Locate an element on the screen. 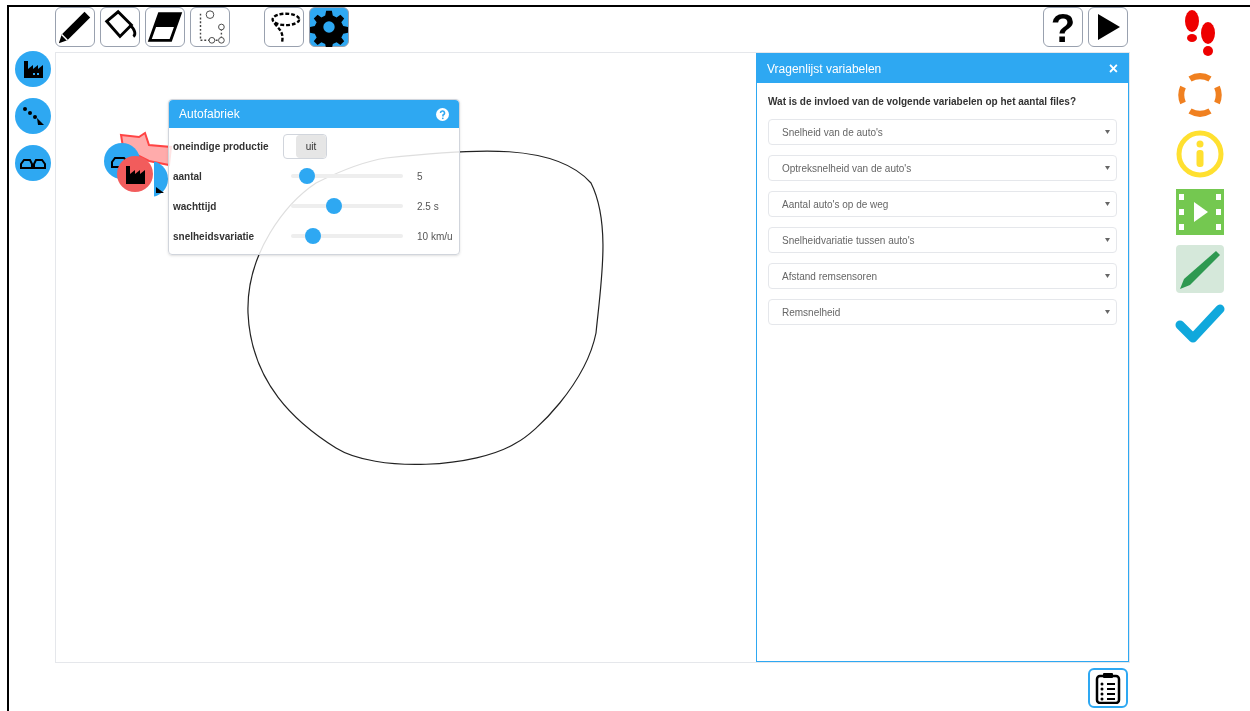 This screenshot has height=711, width=1250. slider-value: 5 is located at coordinates (420, 176).